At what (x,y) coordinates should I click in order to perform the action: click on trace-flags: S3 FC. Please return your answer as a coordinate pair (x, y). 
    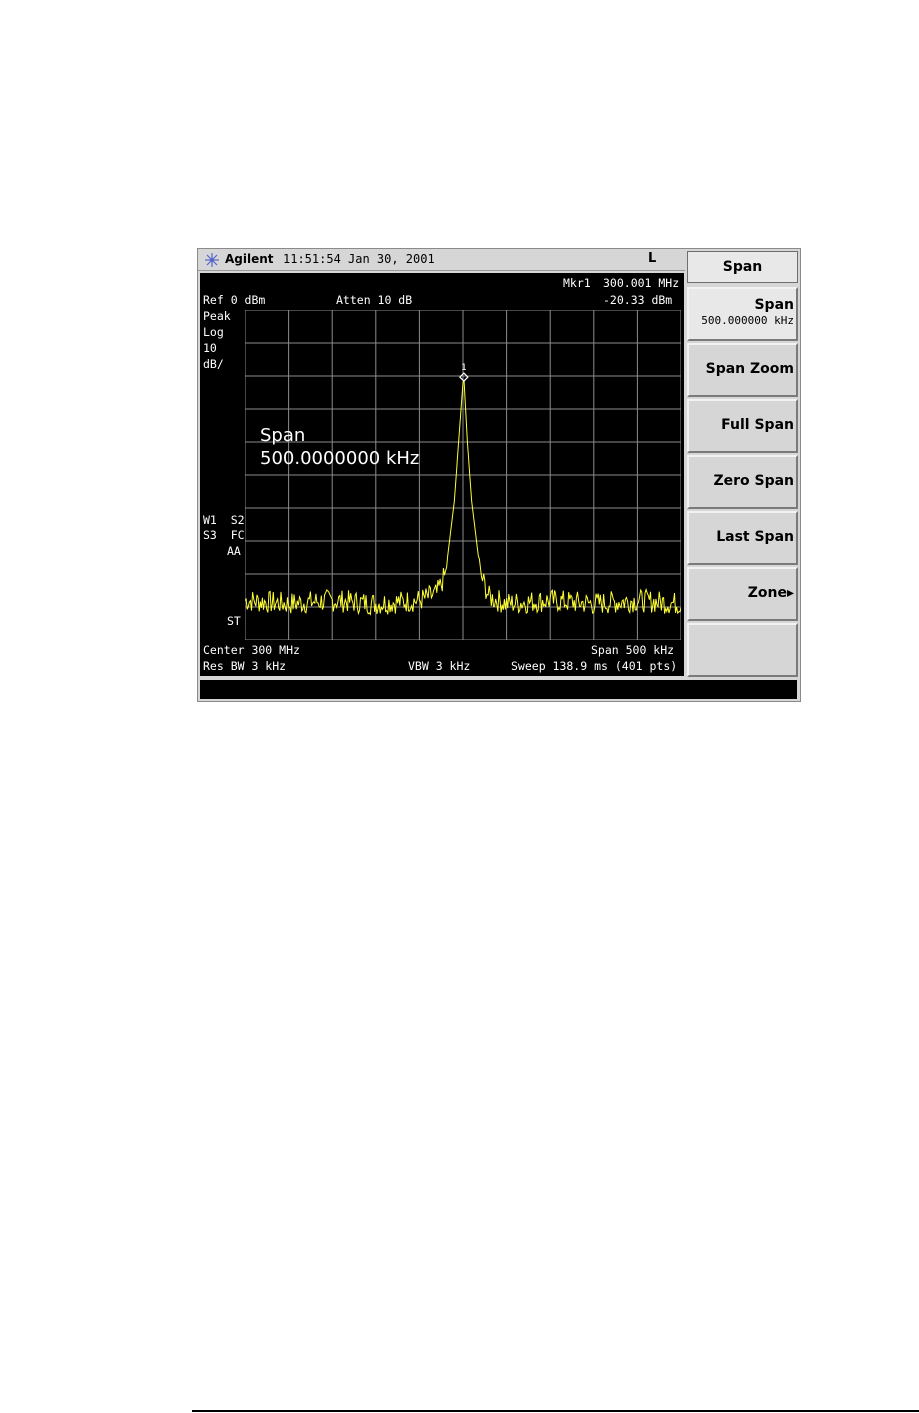
    Looking at the image, I should click on (224, 535).